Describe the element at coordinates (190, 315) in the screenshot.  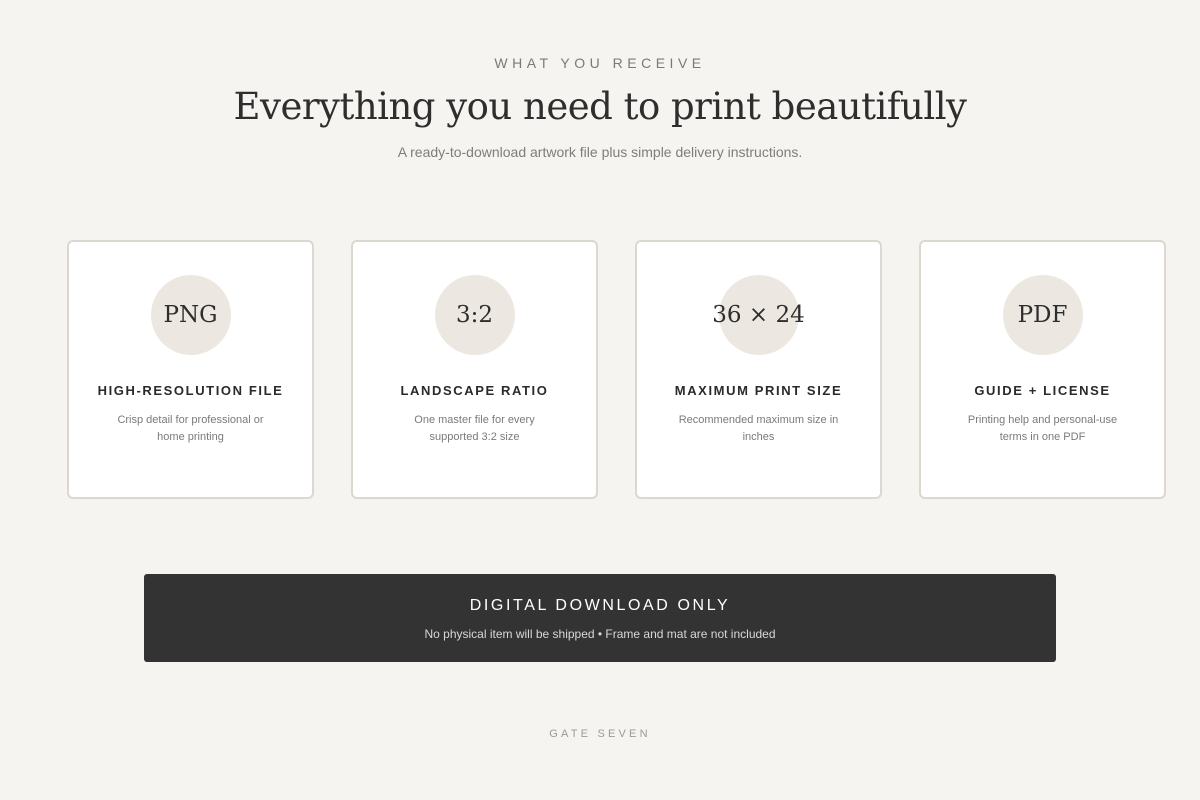
I see `file-format-badge-text: PNG` at that location.